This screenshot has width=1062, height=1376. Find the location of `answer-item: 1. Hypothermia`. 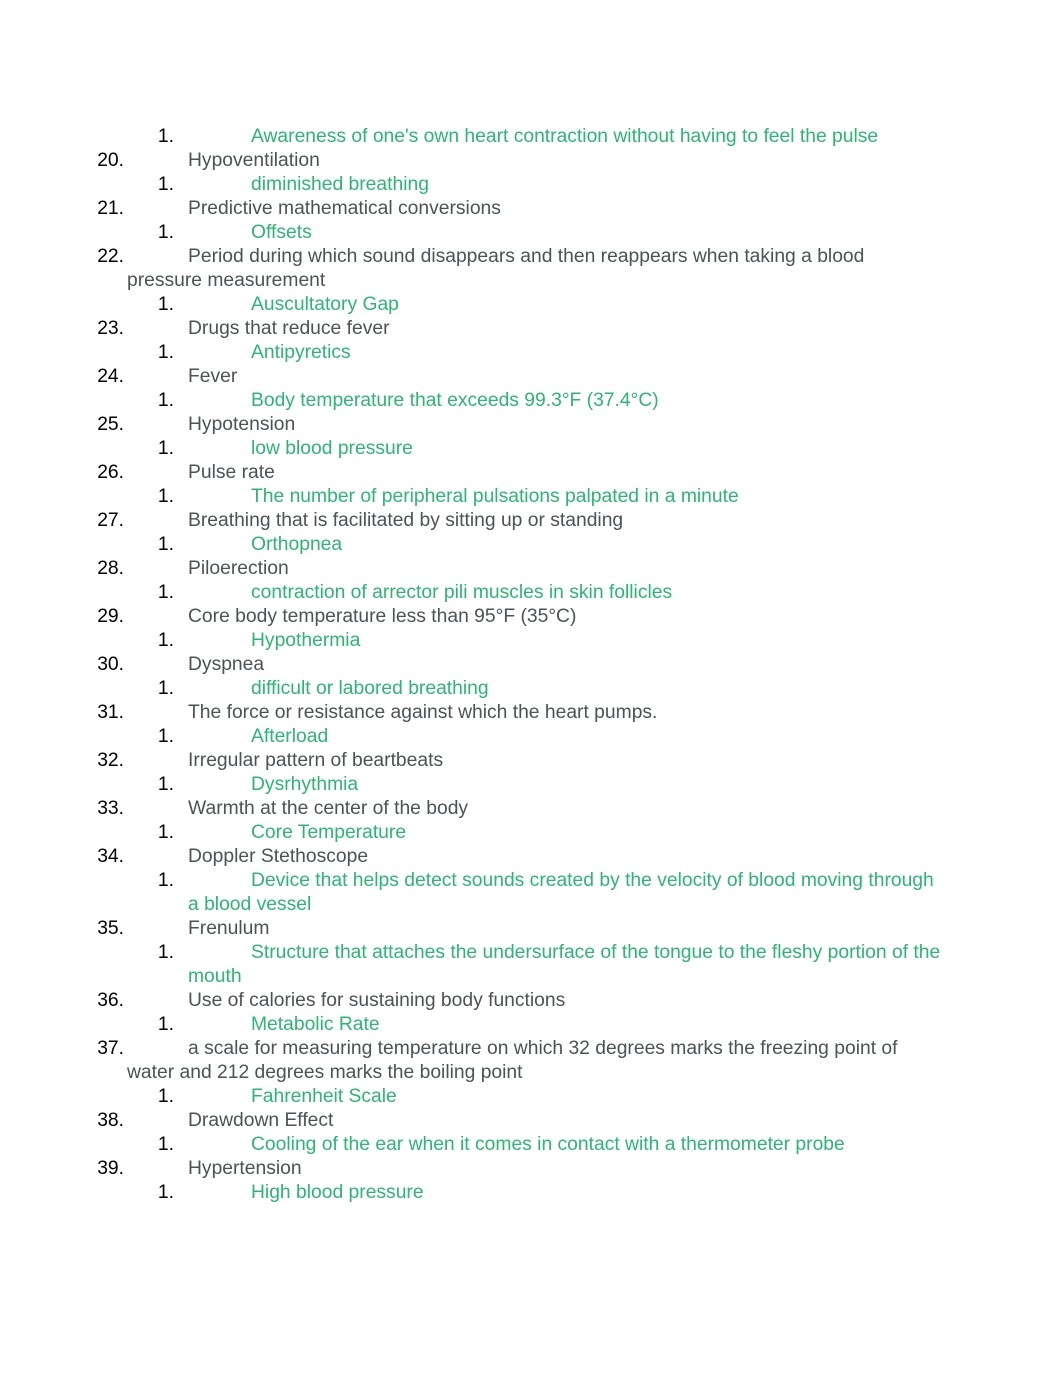

answer-item: 1. Hypothermia is located at coordinates (474, 641).